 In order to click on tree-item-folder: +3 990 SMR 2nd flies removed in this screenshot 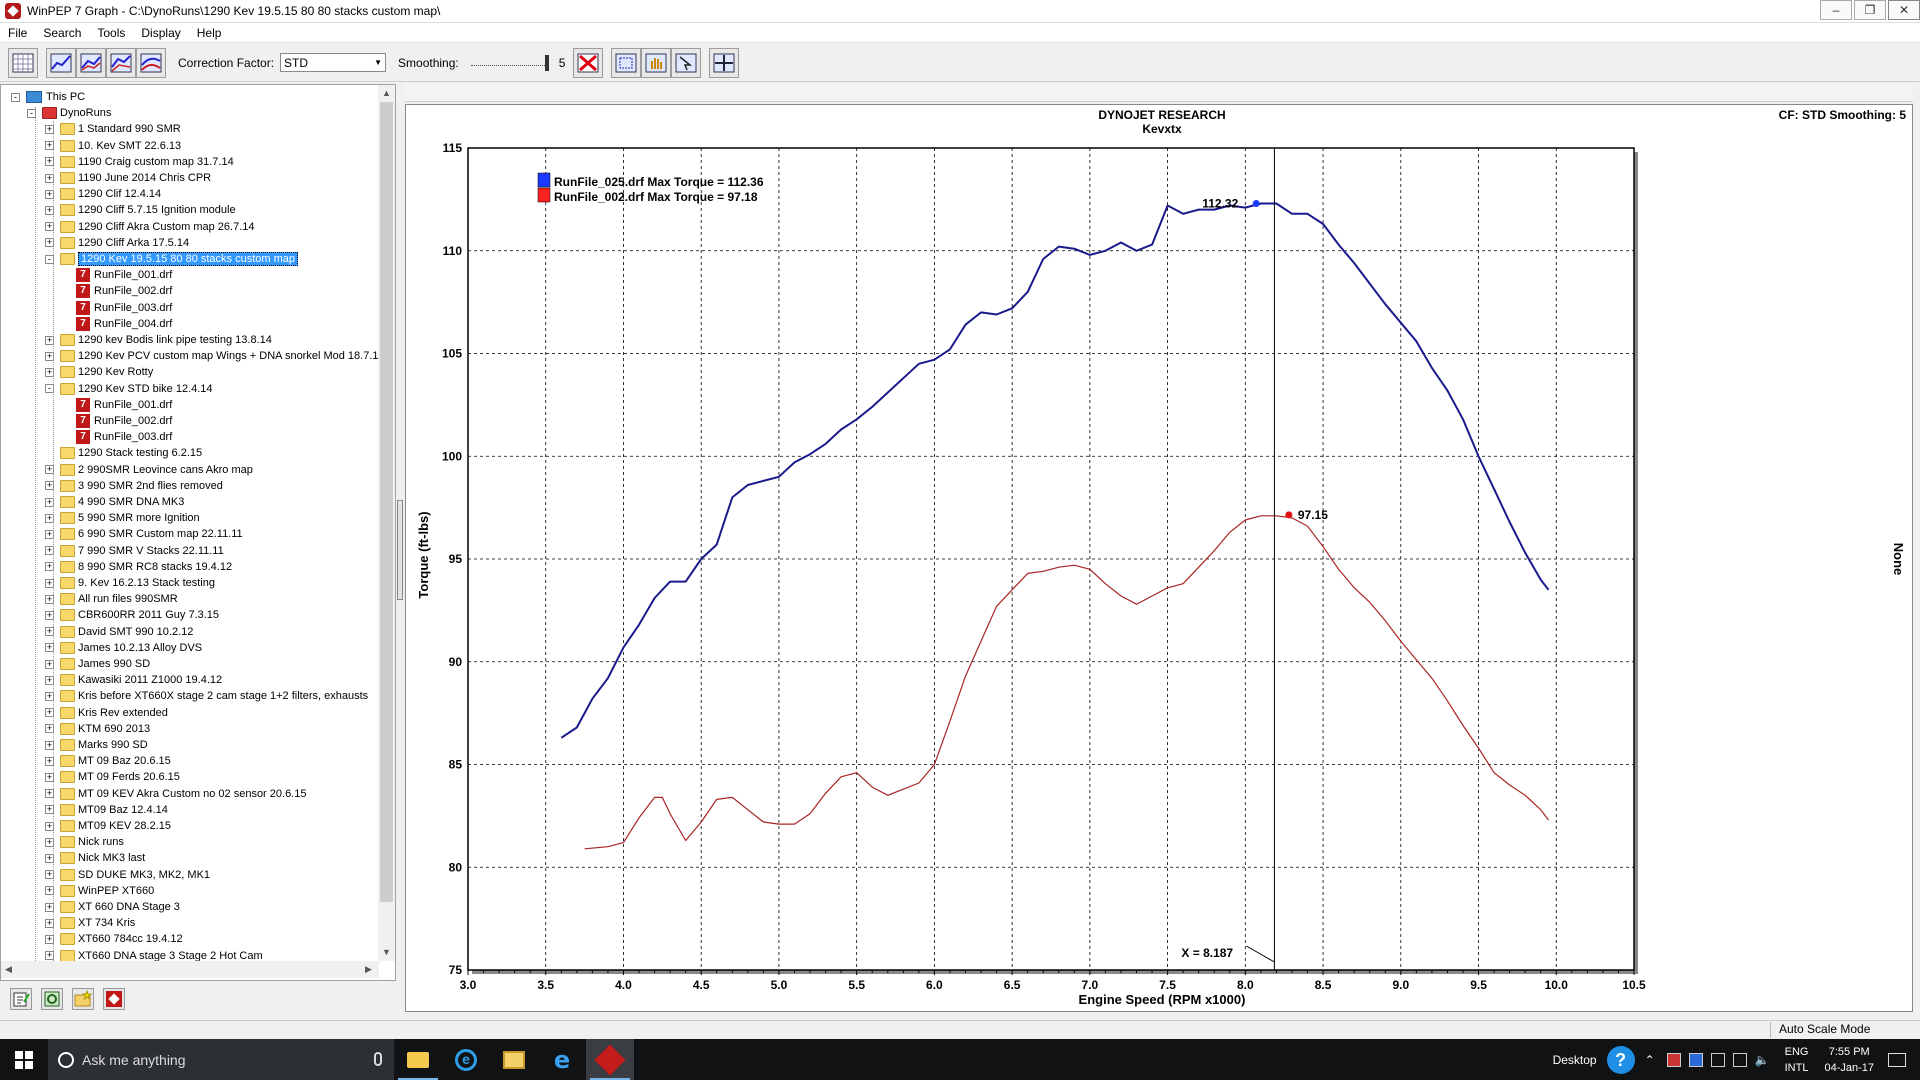, I will do `click(134, 486)`.